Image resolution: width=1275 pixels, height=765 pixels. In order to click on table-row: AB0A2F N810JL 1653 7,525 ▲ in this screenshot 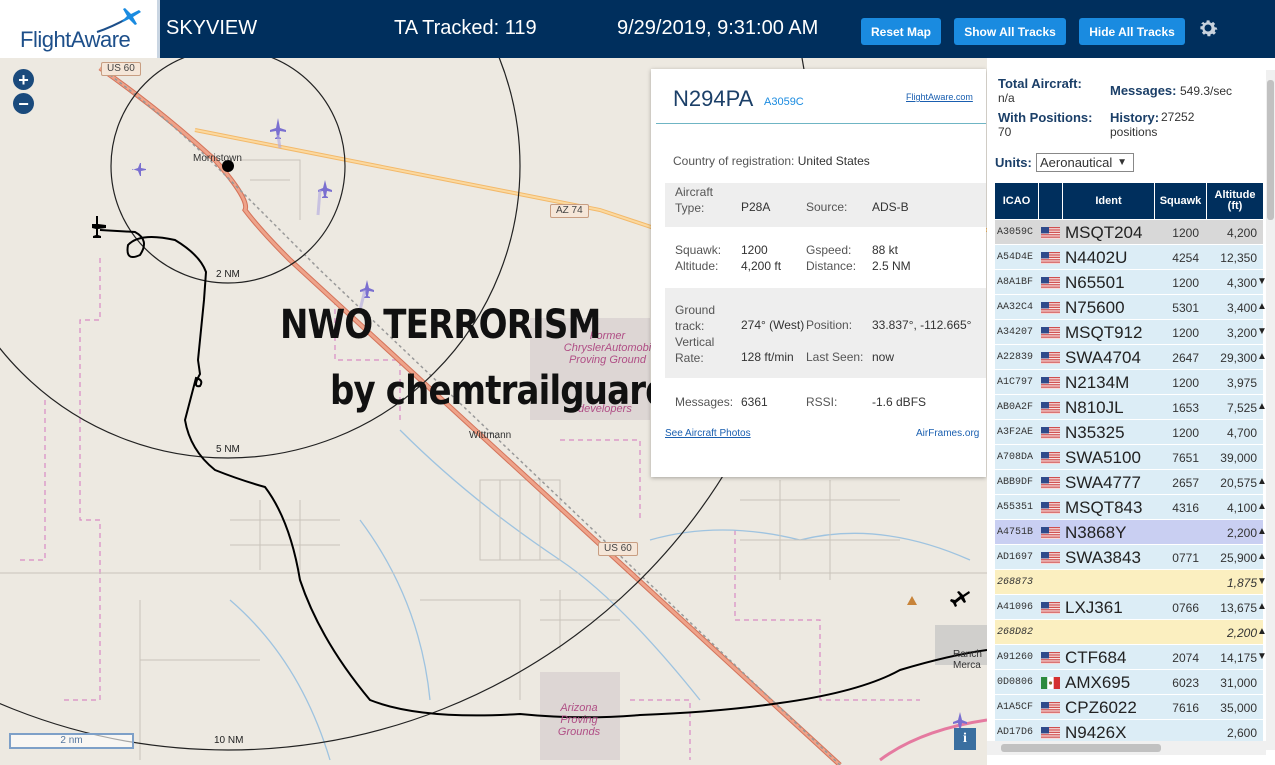, I will do `click(1131, 407)`.